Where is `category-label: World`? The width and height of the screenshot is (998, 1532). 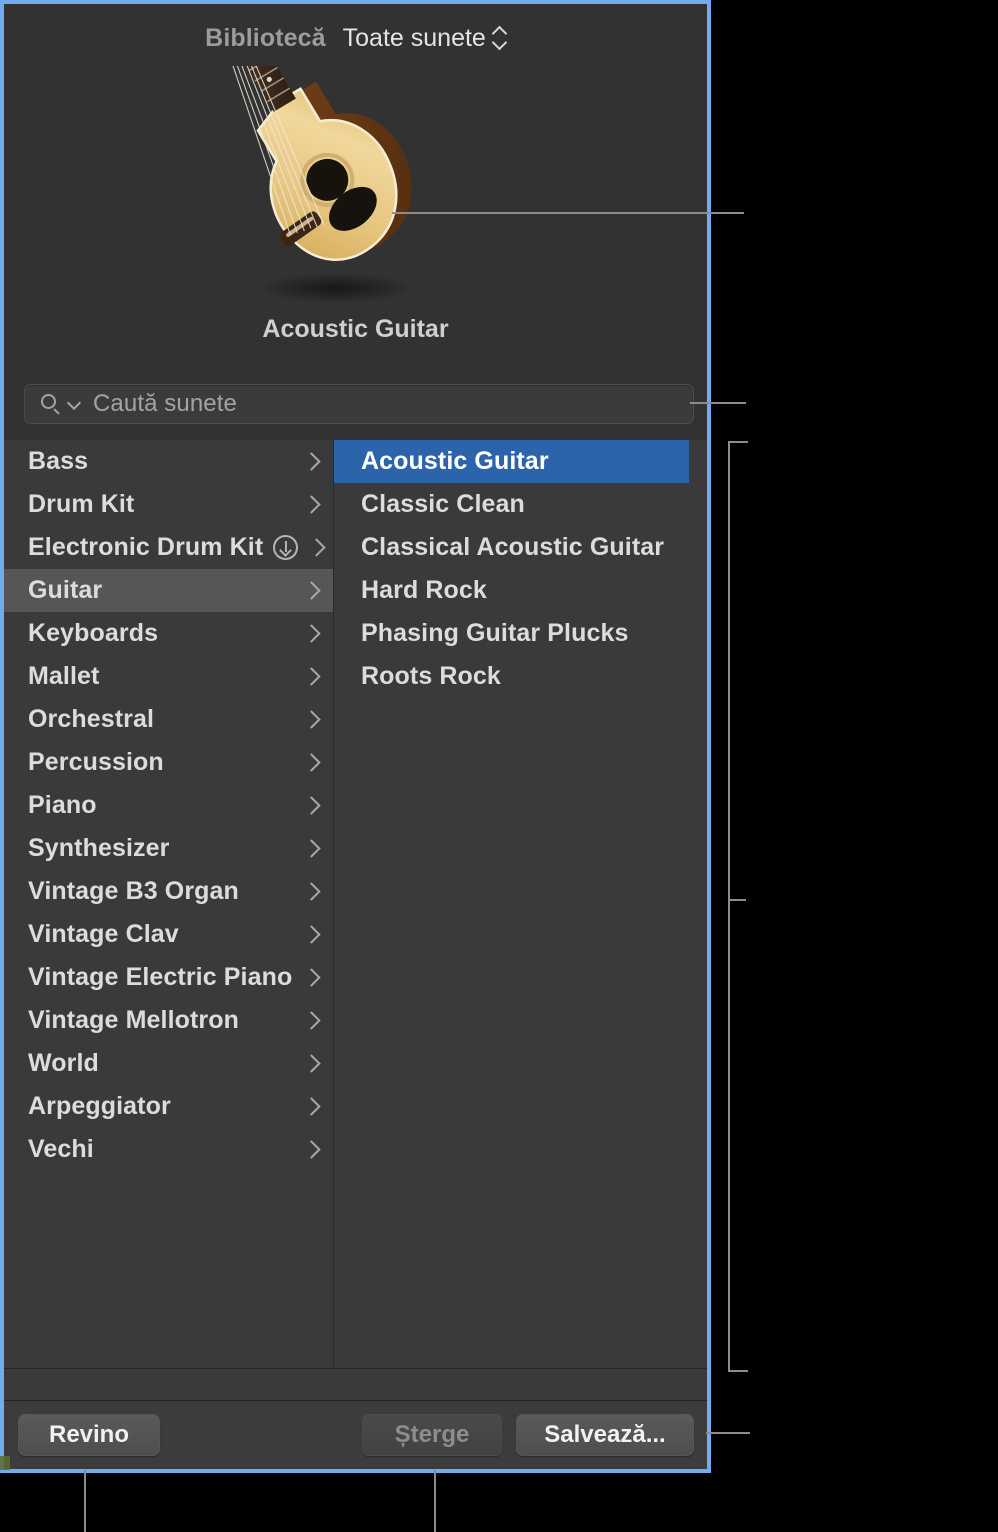
category-label: World is located at coordinates (63, 1063).